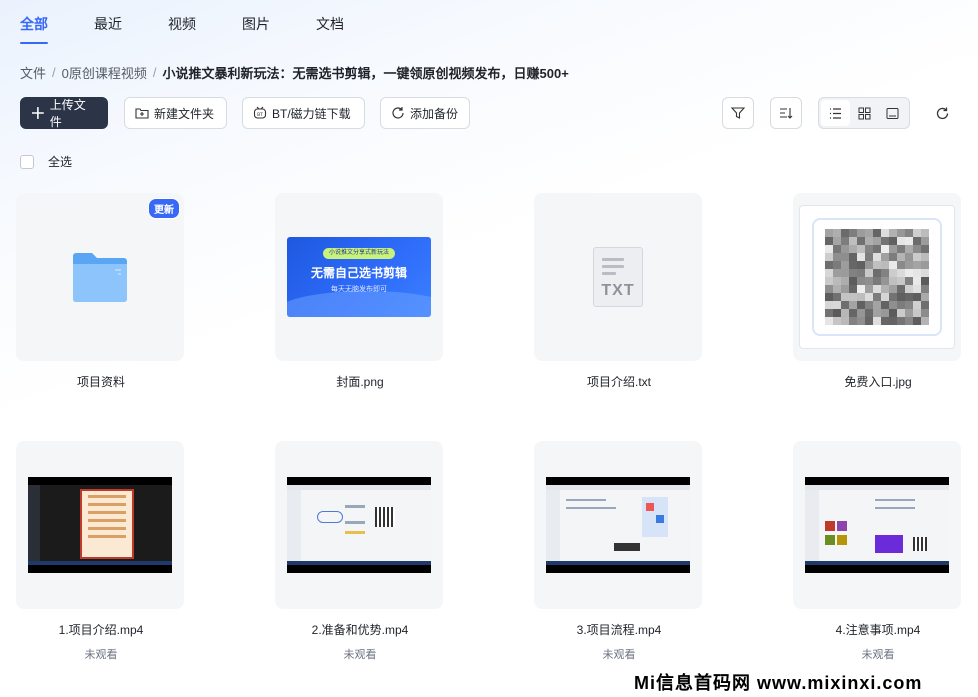  What do you see at coordinates (434, 113) in the screenshot?
I see `add-backup-label: 添加备份` at bounding box center [434, 113].